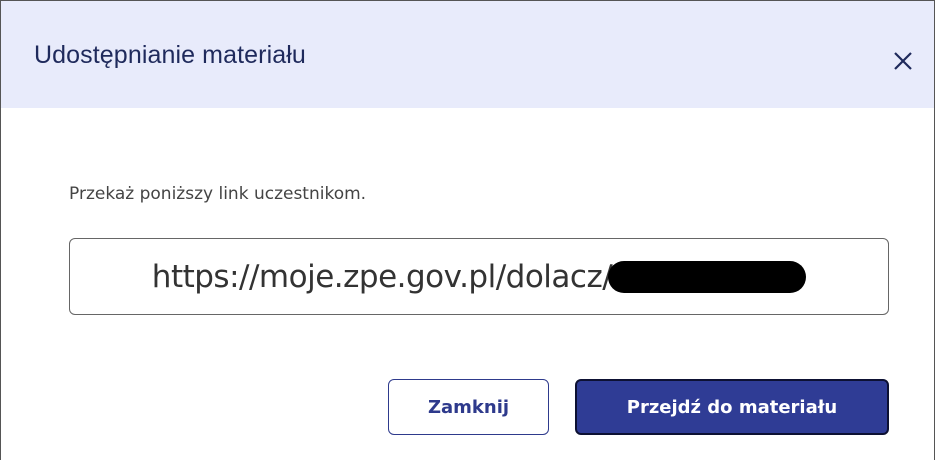 The height and width of the screenshot is (460, 939). Describe the element at coordinates (468, 407) in the screenshot. I see `close-dialog-button: Zamknij` at that location.